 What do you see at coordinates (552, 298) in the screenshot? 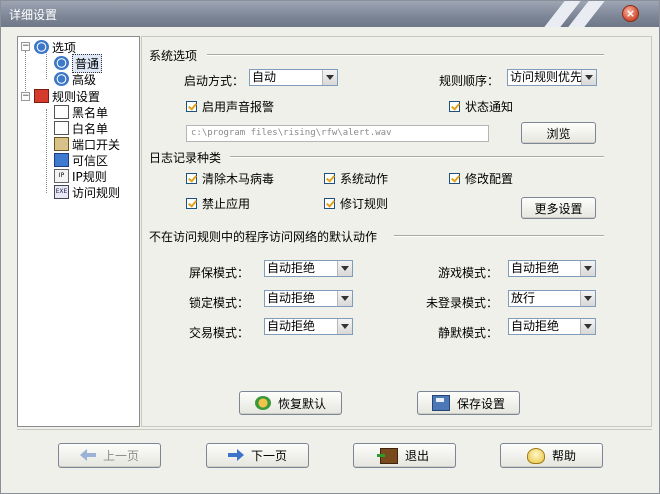
I see `not-logged-in-mode-select: 放行` at bounding box center [552, 298].